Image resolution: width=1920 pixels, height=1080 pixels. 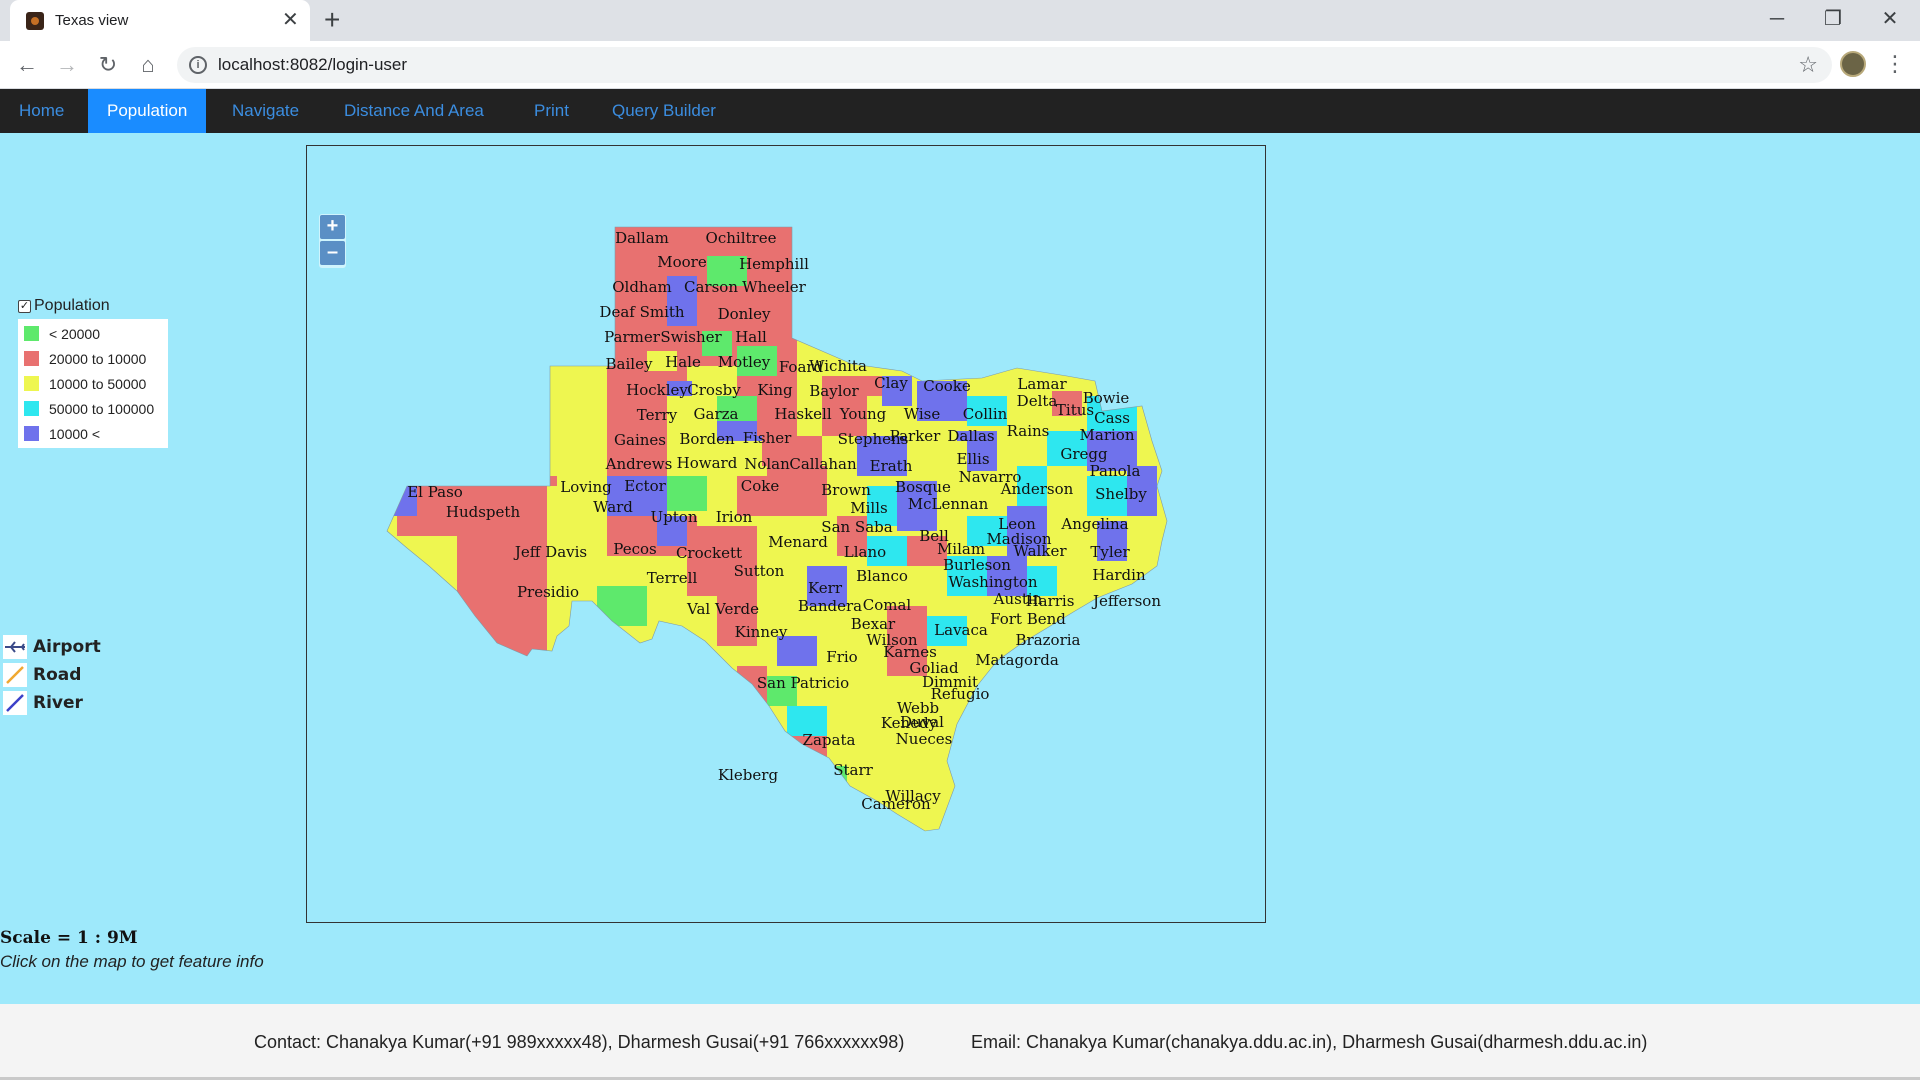 I want to click on layer-road: Road, so click(x=52, y=675).